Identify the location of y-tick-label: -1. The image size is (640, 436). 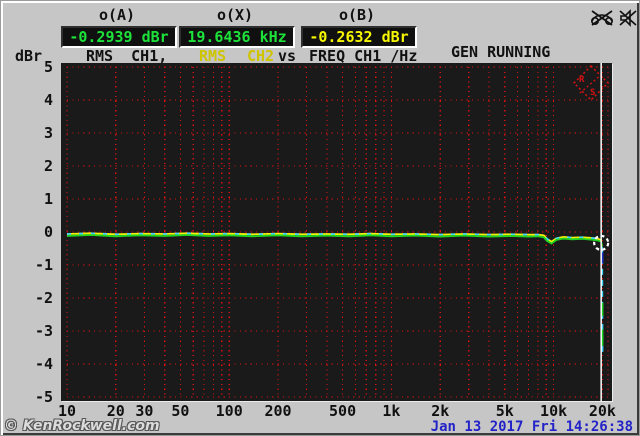
(43, 265).